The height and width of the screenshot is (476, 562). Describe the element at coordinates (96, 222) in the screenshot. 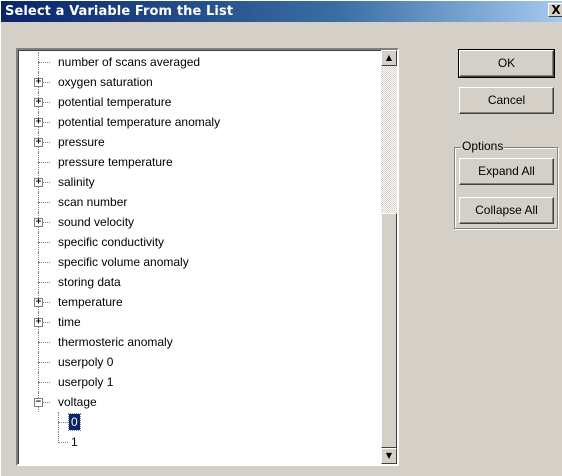

I see `tree-item-label: sound velocity` at that location.